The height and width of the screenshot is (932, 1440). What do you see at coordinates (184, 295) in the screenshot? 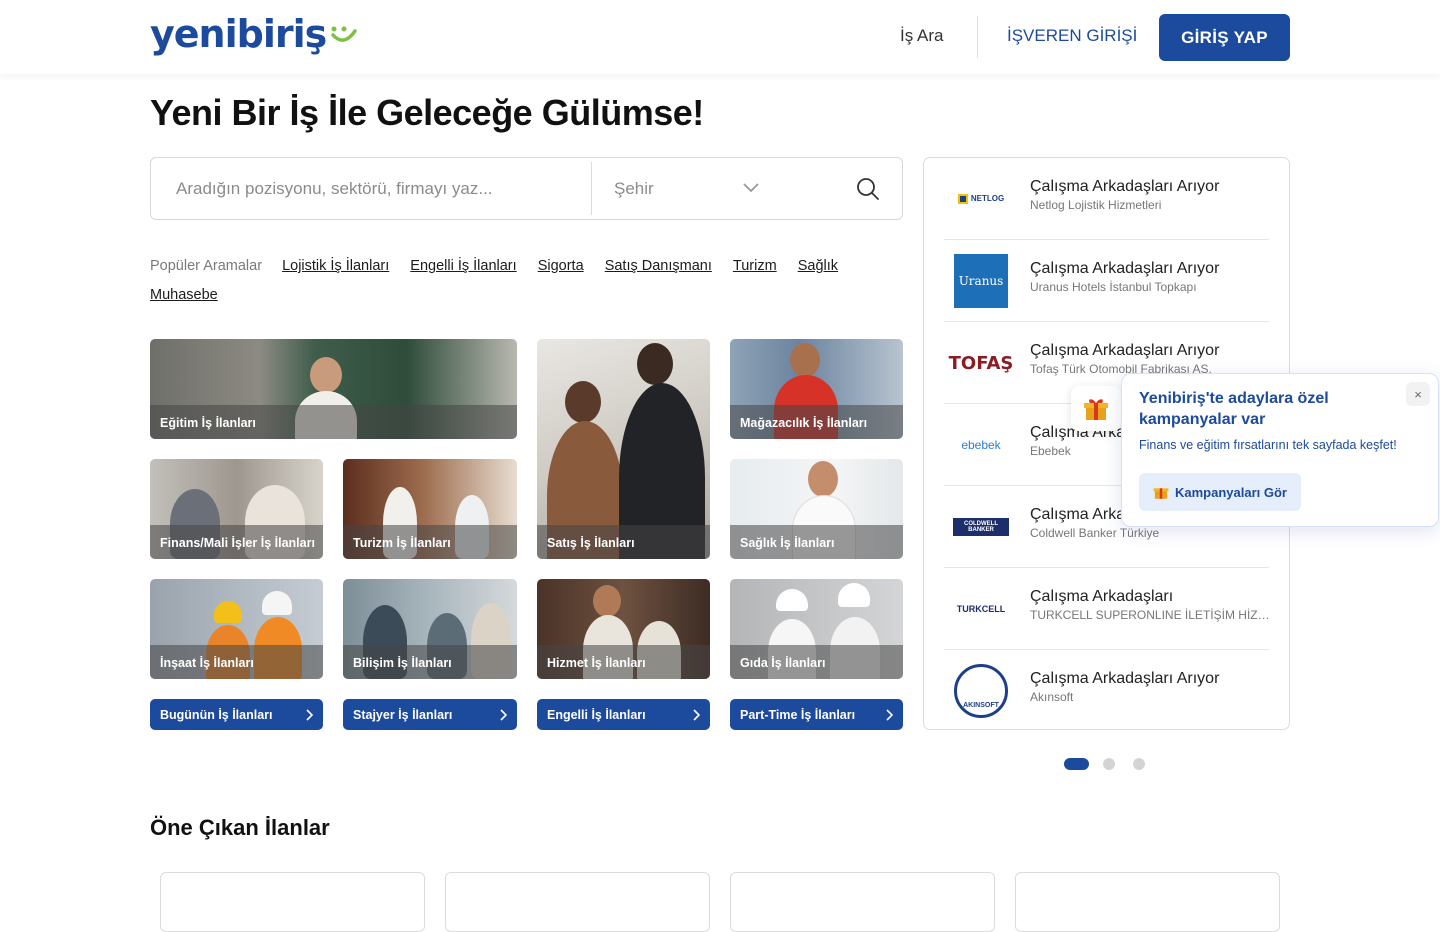
I see `popular-link: Muhasebe` at bounding box center [184, 295].